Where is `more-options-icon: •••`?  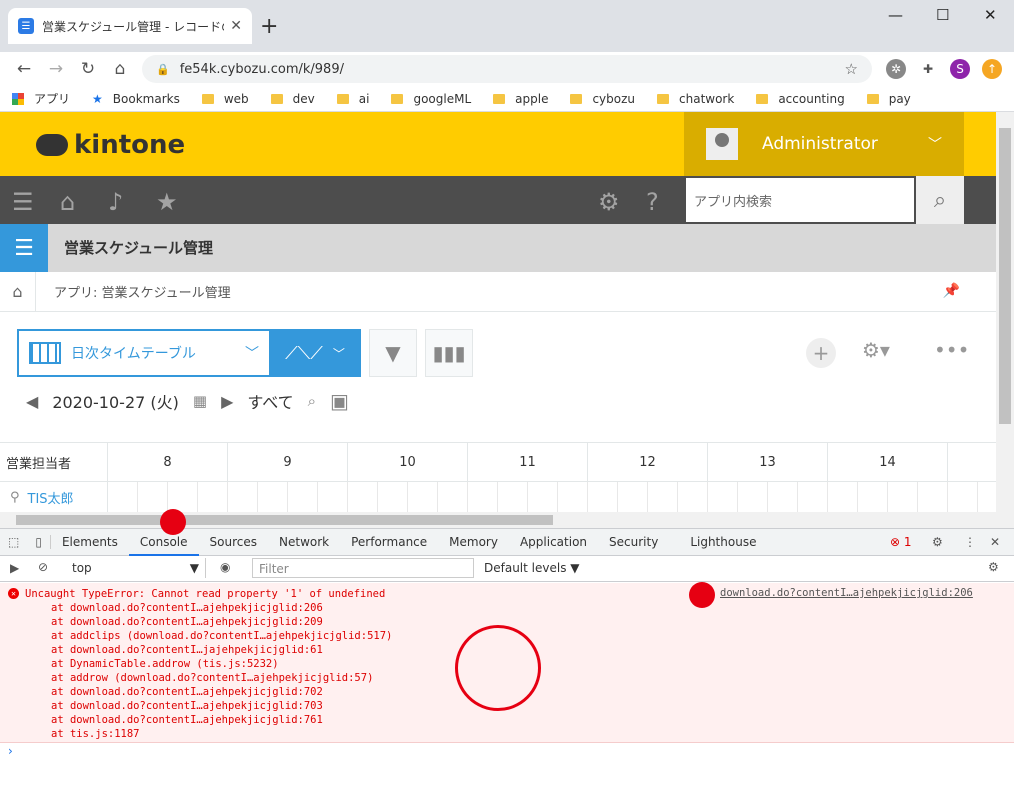
more-options-icon: ••• is located at coordinates (951, 350).